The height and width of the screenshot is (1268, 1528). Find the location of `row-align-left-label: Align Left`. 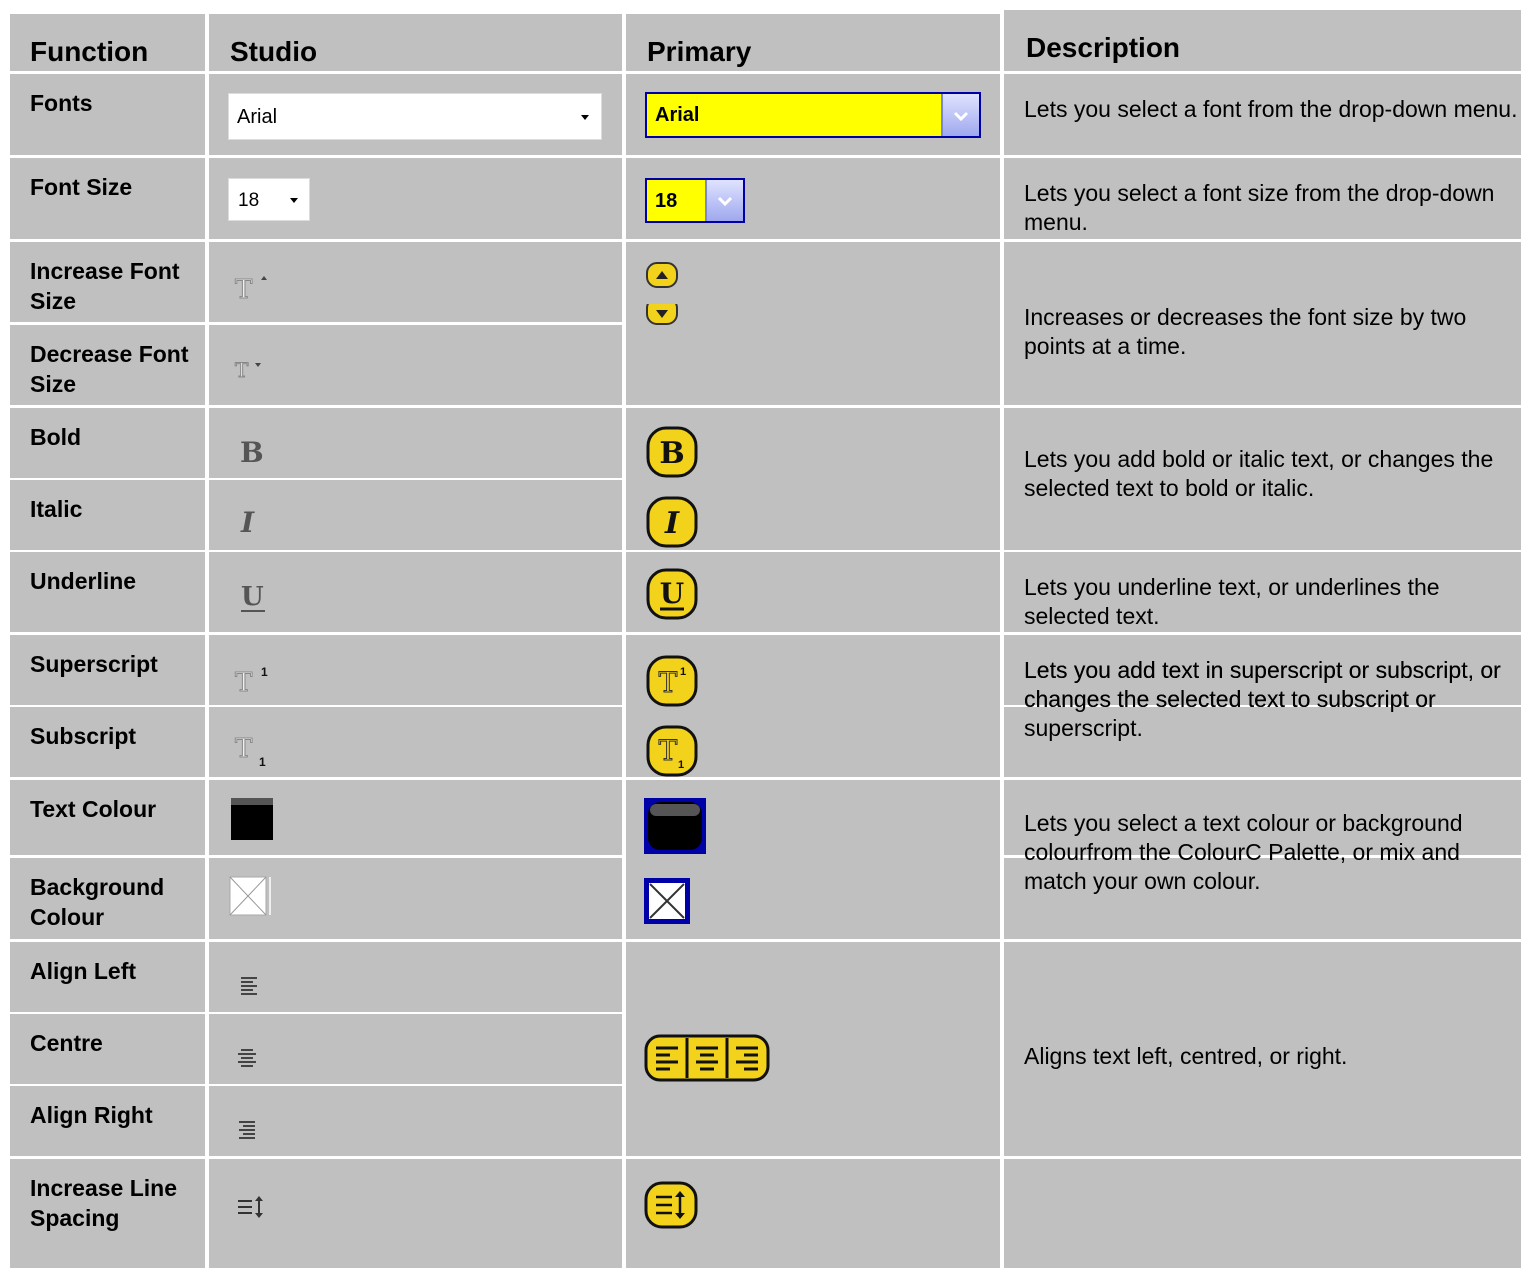

row-align-left-label: Align Left is located at coordinates (107, 977).